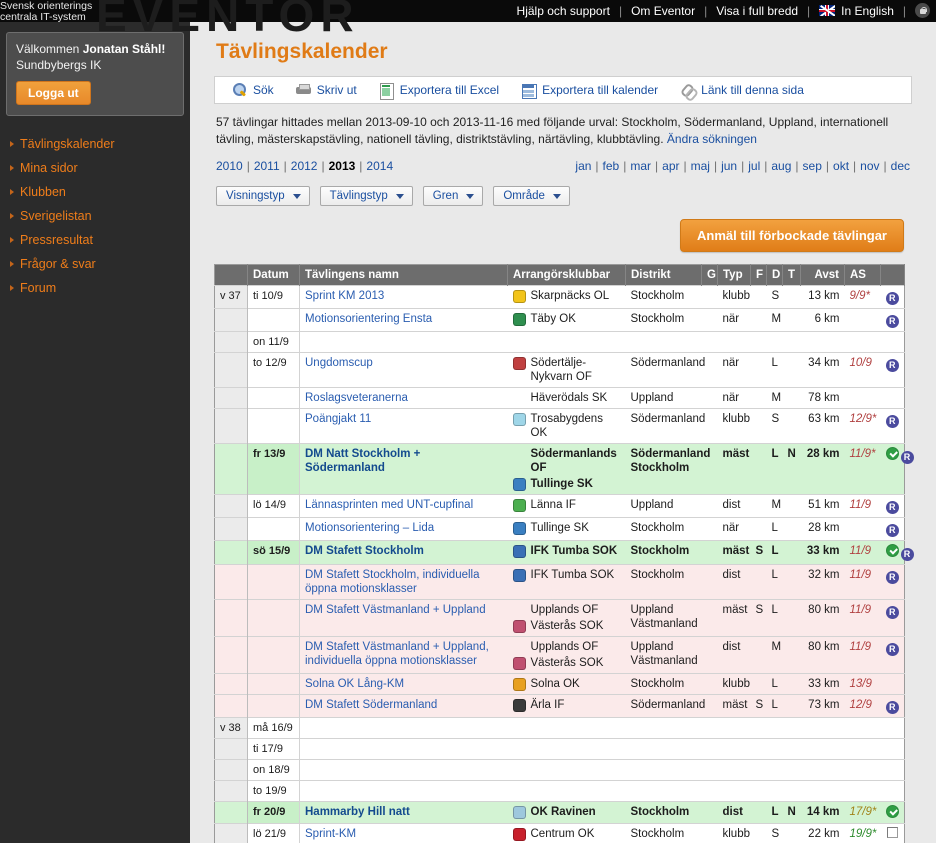 The height and width of the screenshot is (843, 936). I want to click on sidebar-item-sverigelistan: Sverigelistan, so click(95, 216).